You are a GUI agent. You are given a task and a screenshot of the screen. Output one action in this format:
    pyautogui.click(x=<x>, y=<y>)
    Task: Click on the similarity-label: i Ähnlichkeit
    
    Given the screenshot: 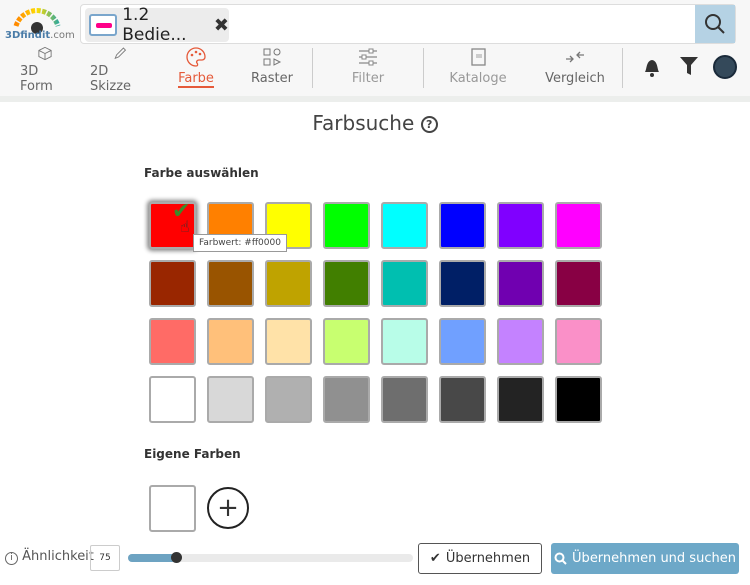 What is the action you would take?
    pyautogui.click(x=49, y=557)
    